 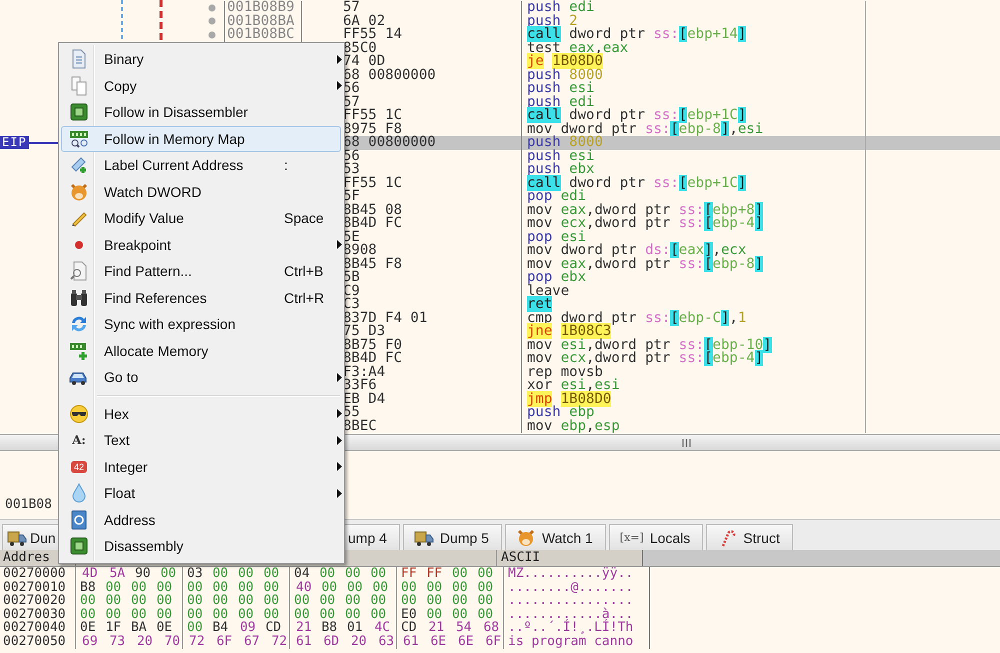 I want to click on hex-cell: FF FF 00 00, so click(x=450, y=574).